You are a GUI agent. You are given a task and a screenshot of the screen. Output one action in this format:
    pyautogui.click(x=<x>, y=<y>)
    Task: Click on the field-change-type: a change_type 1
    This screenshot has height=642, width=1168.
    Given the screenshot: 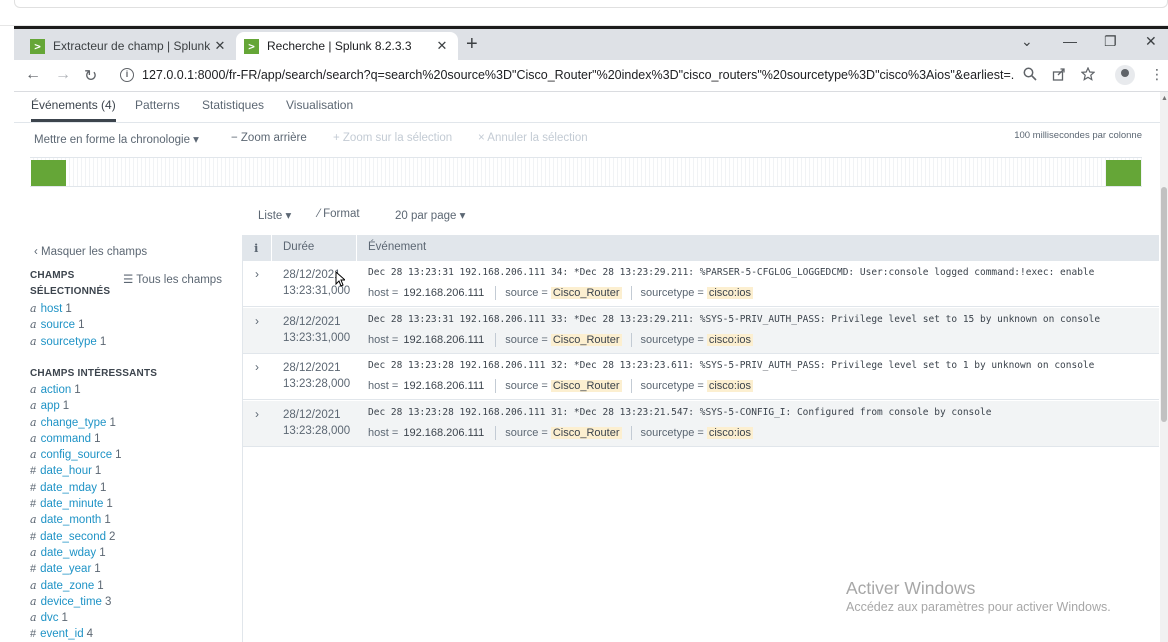 What is the action you would take?
    pyautogui.click(x=76, y=423)
    